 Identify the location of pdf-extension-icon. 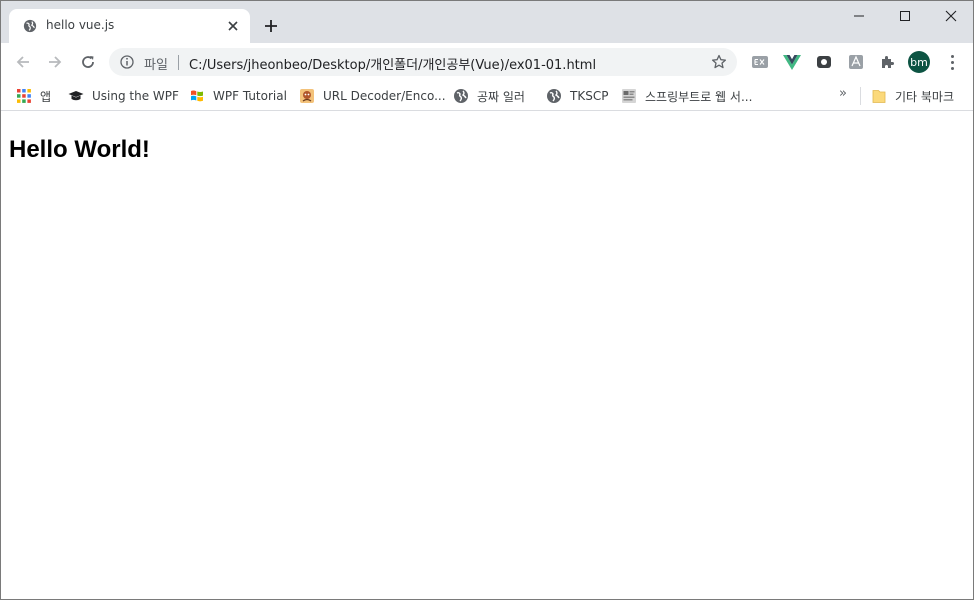
(856, 62).